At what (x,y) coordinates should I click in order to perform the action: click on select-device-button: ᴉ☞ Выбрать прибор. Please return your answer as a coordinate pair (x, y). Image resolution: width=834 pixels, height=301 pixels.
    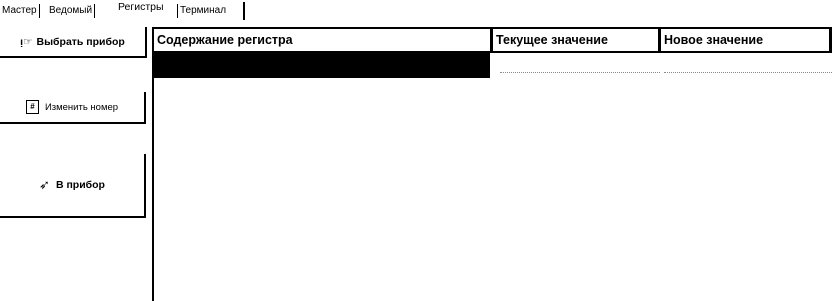
    Looking at the image, I should click on (73, 42).